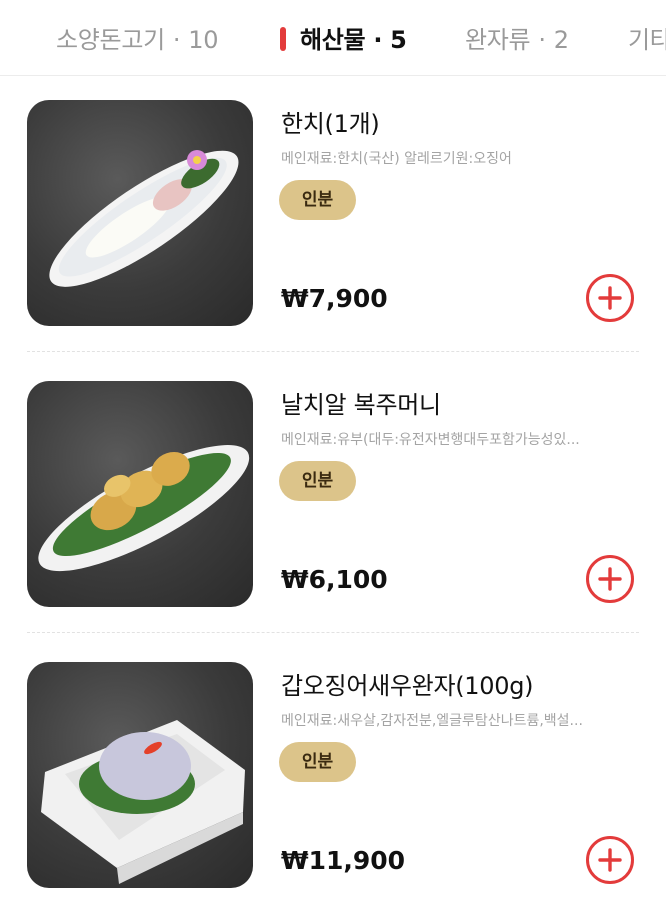  I want to click on tab-pork: 소양돈고기 · 10, so click(137, 37).